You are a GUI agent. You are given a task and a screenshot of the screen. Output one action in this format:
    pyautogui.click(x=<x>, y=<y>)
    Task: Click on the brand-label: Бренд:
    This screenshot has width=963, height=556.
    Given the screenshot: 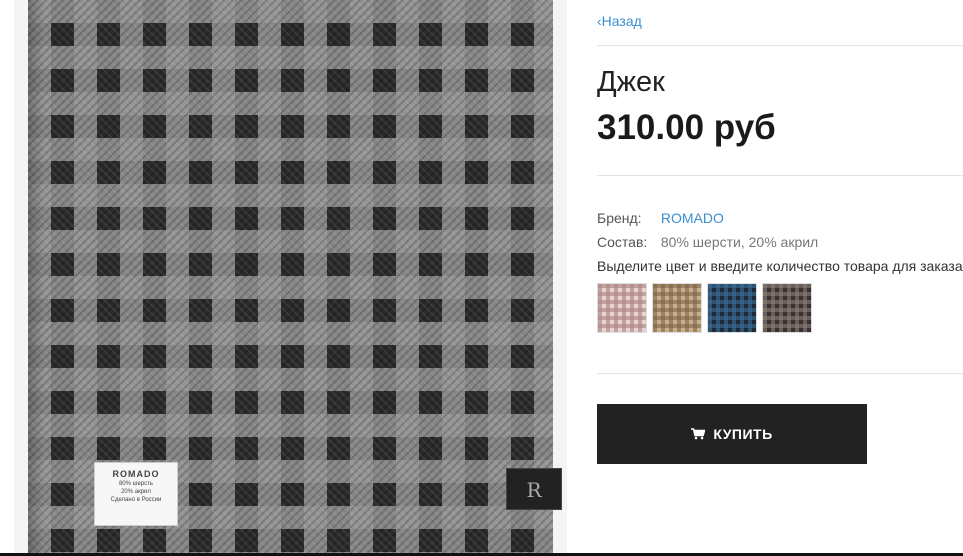 What is the action you would take?
    pyautogui.click(x=619, y=218)
    